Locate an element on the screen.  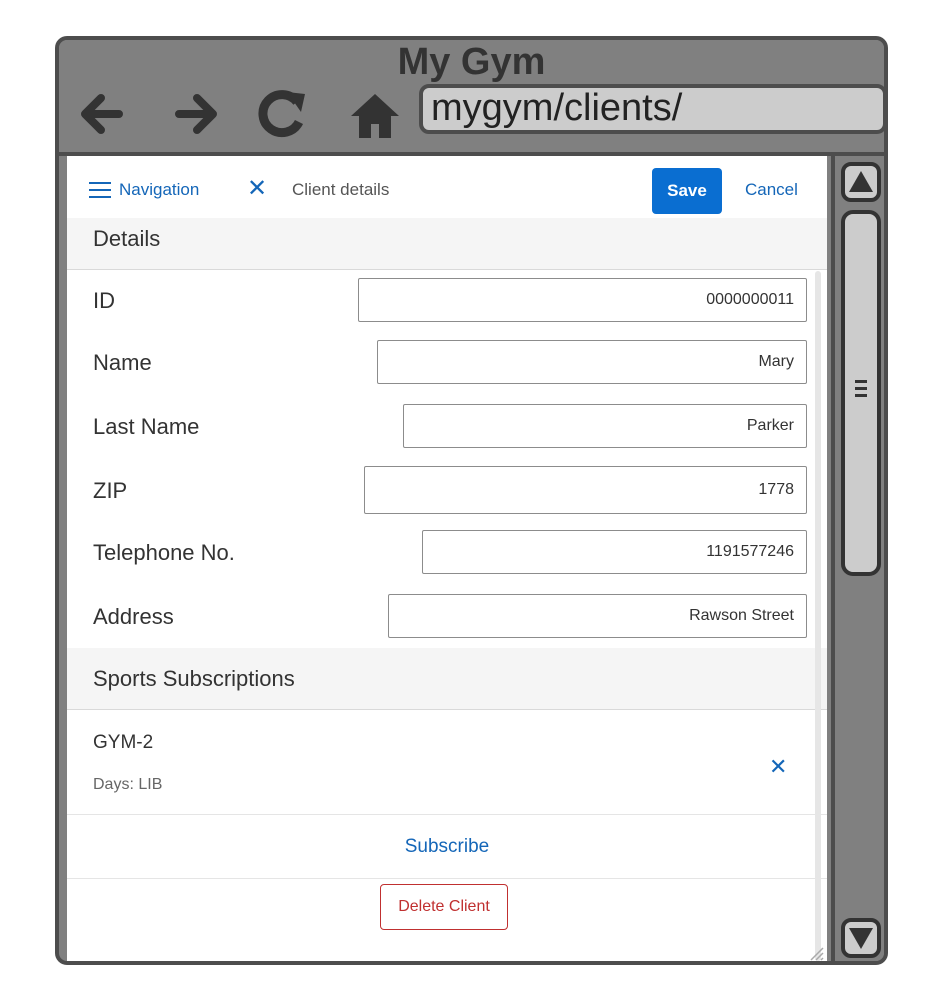
browser-scrollbar is located at coordinates (857, 558).